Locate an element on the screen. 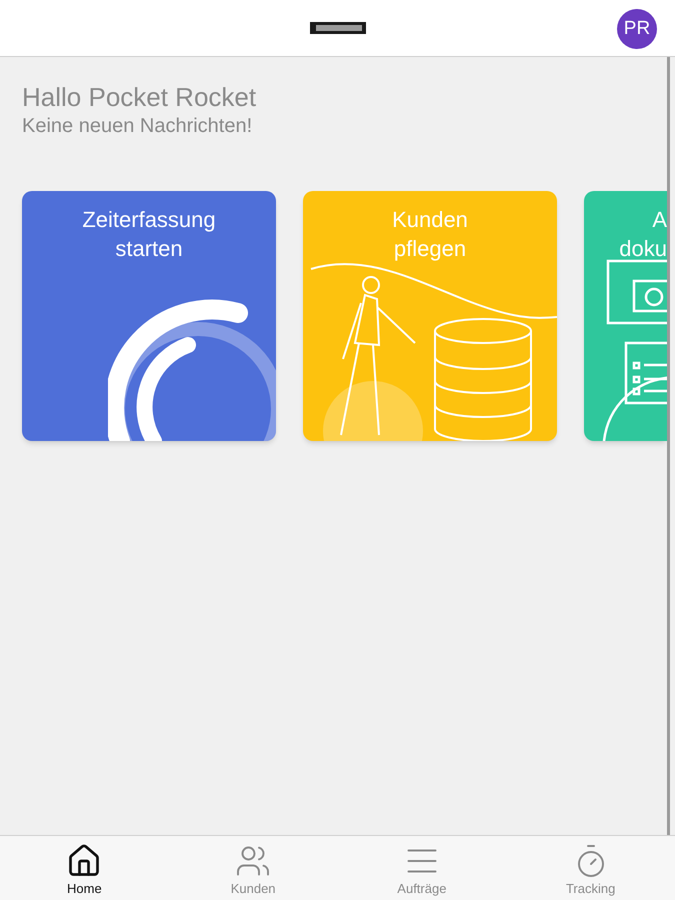 The height and width of the screenshot is (900, 675). greeting-title: Hallo Pocket Rocket is located at coordinates (140, 97).